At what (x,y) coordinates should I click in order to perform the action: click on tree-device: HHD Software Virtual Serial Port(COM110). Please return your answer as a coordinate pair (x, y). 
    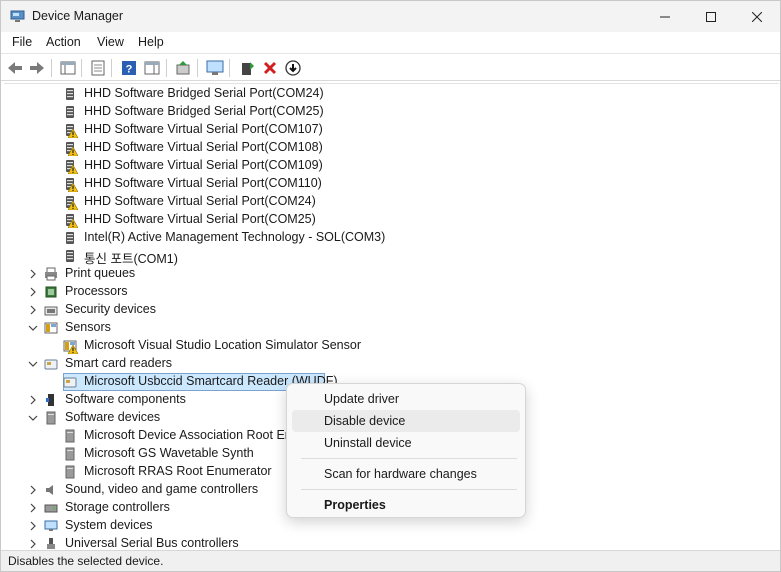
    Looking at the image, I should click on (389, 184).